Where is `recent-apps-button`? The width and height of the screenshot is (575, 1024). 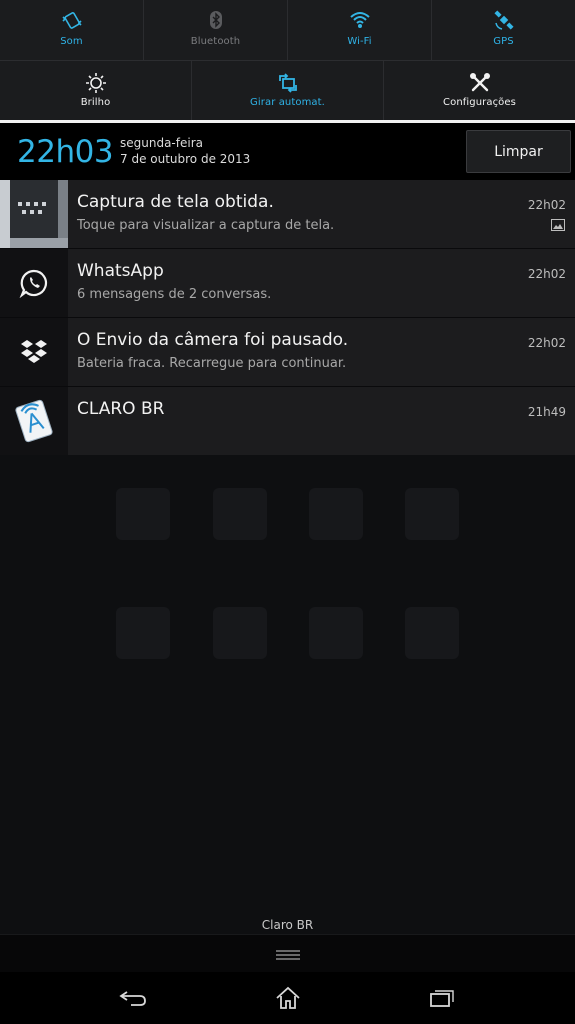
recent-apps-button is located at coordinates (442, 998).